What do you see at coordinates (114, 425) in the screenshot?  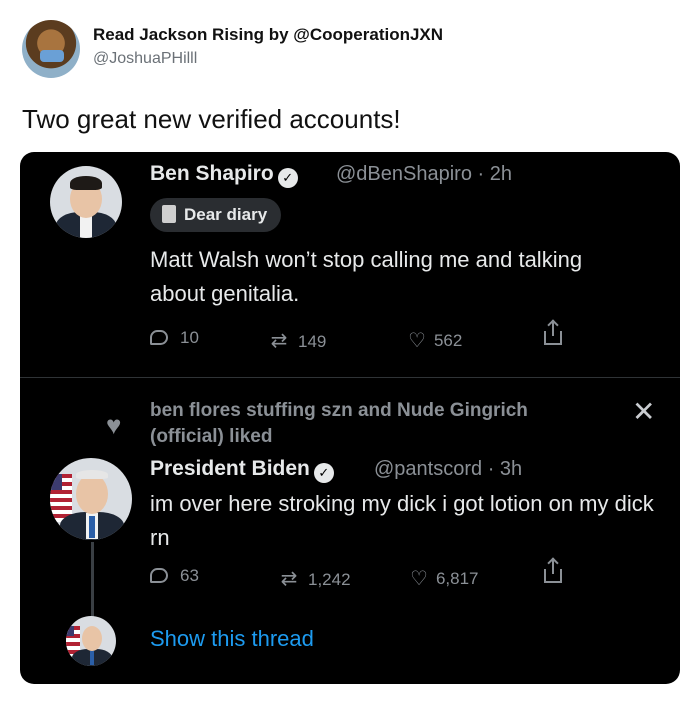 I see `liked-heart-icon: ♥` at bounding box center [114, 425].